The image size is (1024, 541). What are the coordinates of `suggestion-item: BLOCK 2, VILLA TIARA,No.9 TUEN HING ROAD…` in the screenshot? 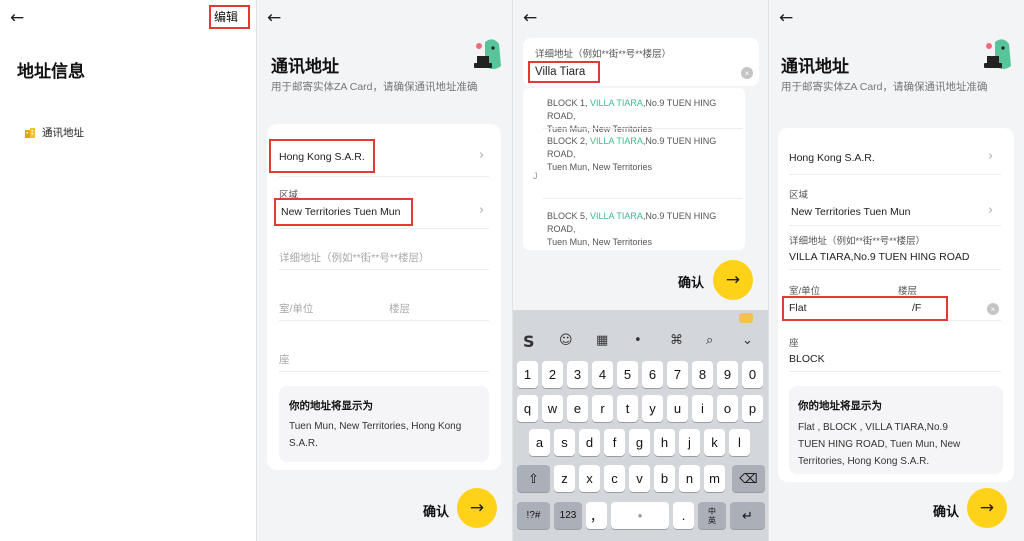 It's located at (646, 154).